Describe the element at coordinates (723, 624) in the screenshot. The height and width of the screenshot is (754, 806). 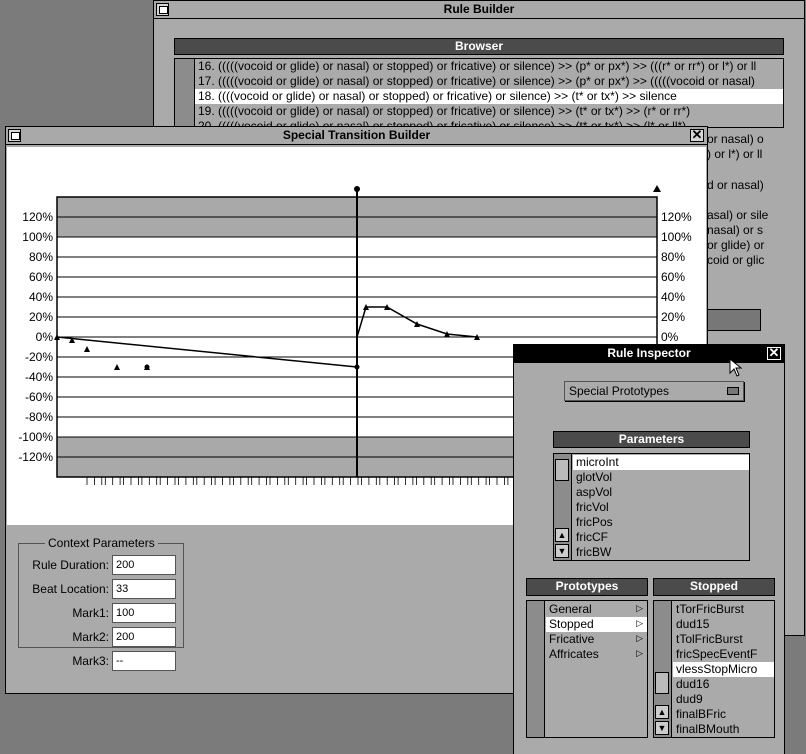
I see `list-item: dud15` at that location.